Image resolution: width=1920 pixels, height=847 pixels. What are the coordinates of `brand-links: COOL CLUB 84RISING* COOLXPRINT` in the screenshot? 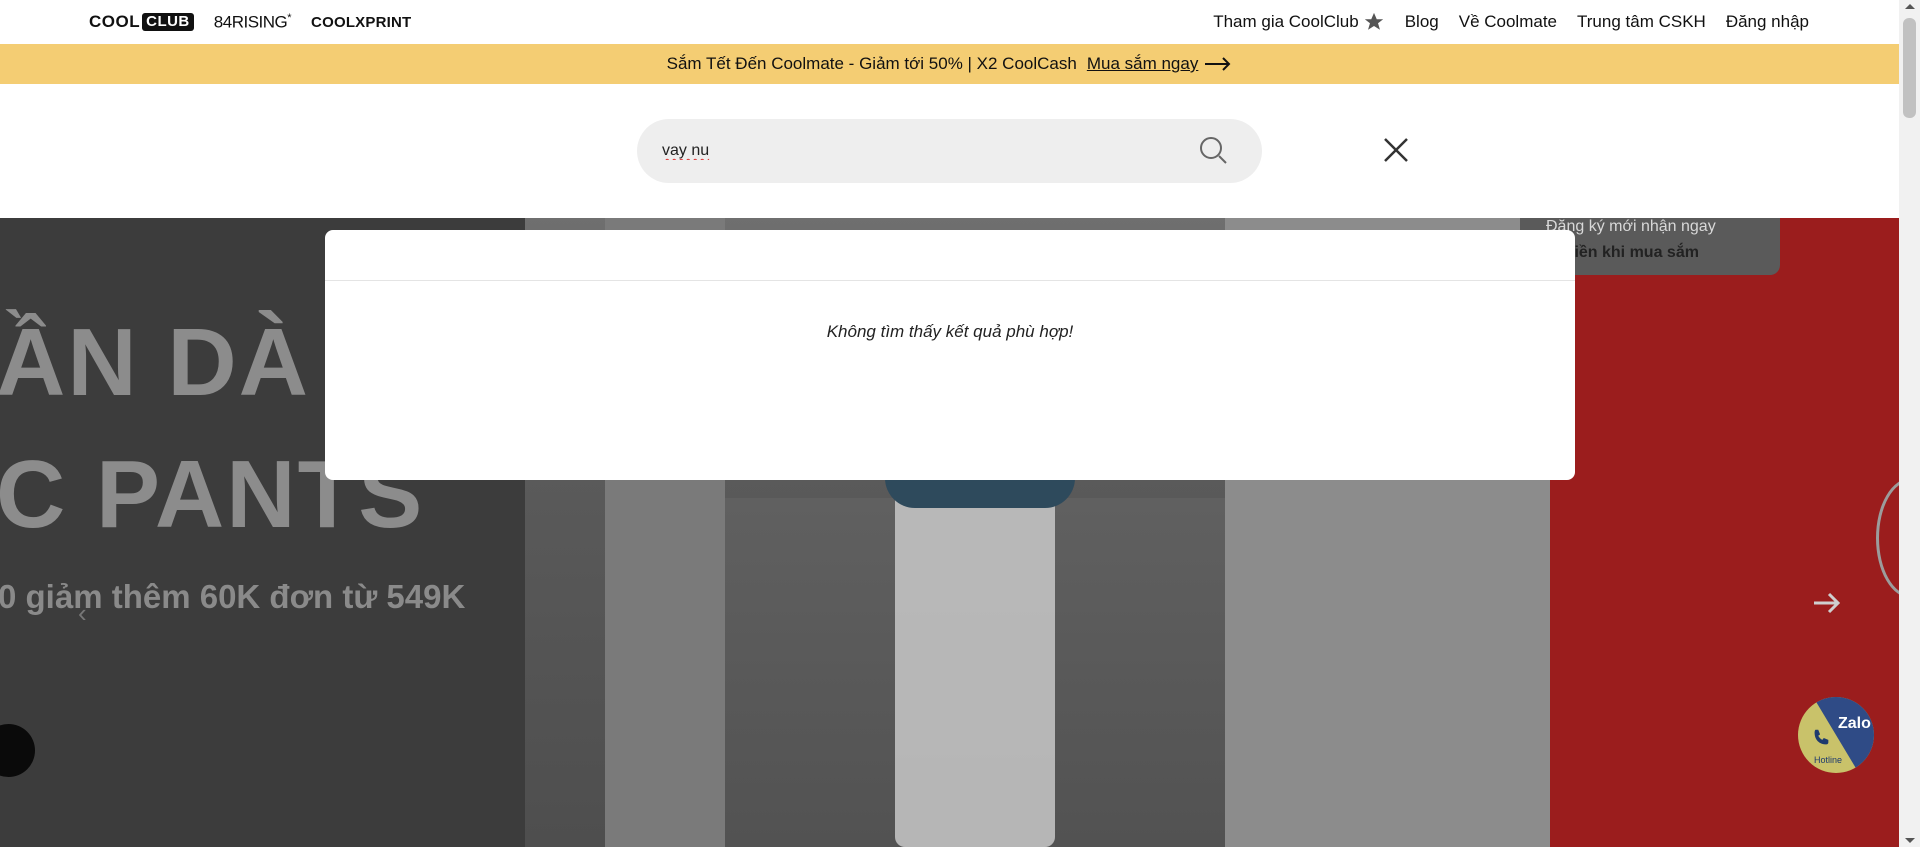 It's located at (250, 22).